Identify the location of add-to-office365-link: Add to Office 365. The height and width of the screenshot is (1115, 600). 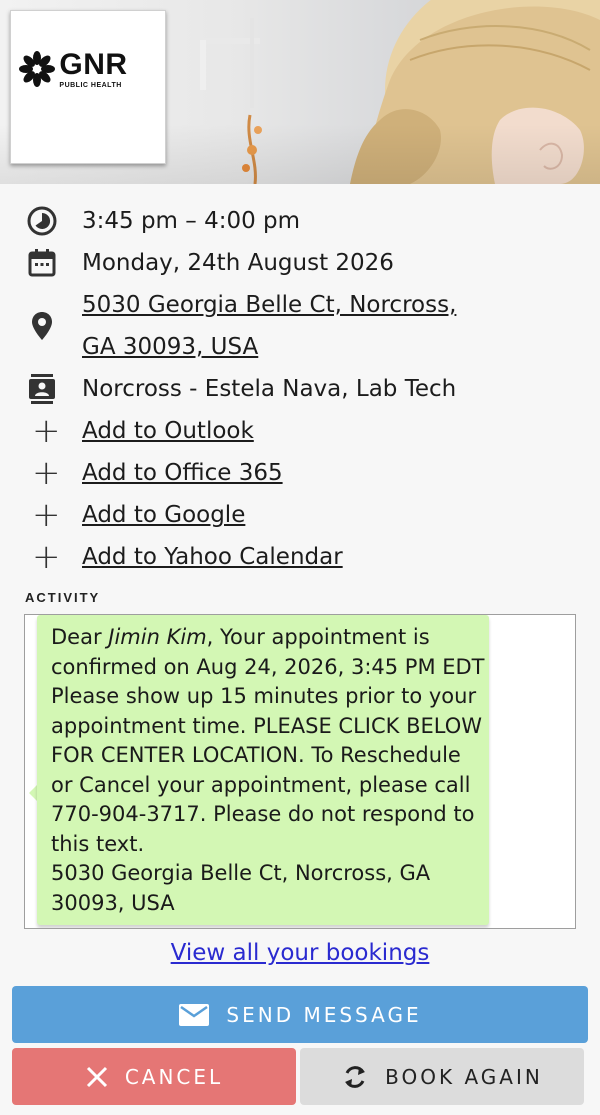
(182, 473).